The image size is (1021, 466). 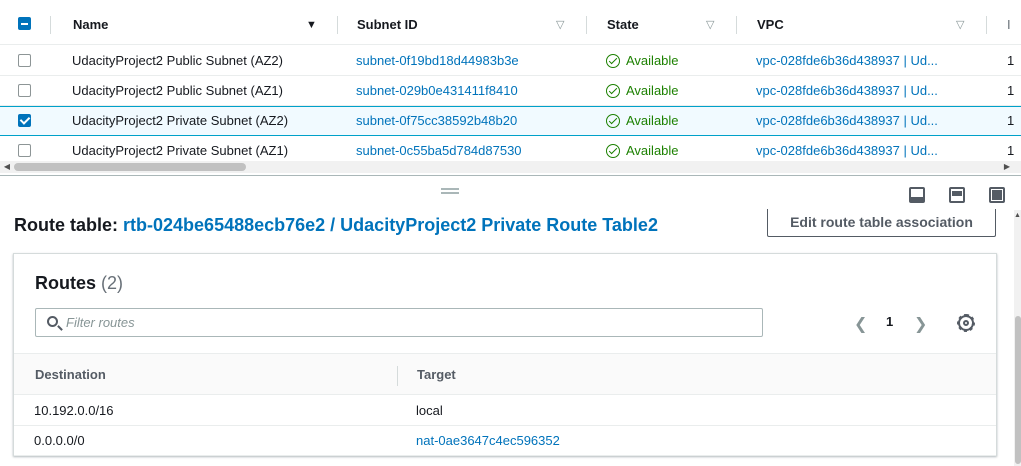 What do you see at coordinates (180, 120) in the screenshot?
I see `subnet-name: UdacityProject2 Private Subnet (AZ2)` at bounding box center [180, 120].